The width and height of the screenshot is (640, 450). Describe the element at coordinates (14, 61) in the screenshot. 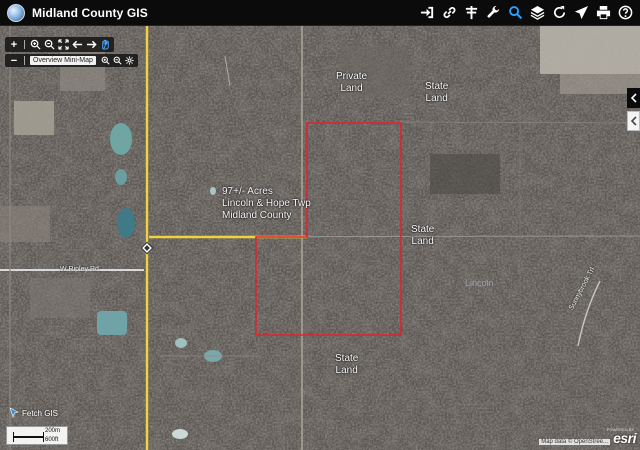

I see `zoom-out-button: −` at that location.